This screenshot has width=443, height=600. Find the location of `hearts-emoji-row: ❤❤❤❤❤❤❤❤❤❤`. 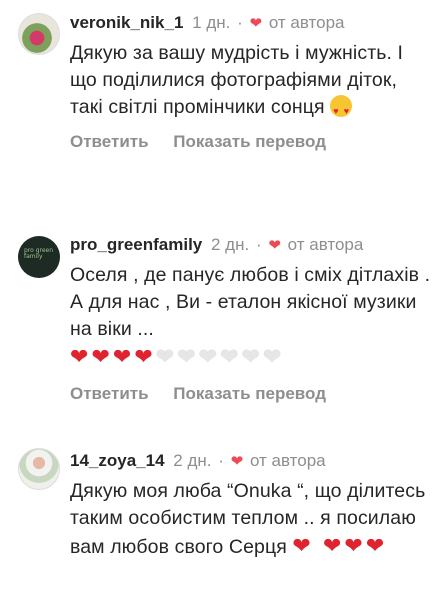

hearts-emoji-row: ❤❤❤❤❤❤❤❤❤❤ is located at coordinates (251, 357).